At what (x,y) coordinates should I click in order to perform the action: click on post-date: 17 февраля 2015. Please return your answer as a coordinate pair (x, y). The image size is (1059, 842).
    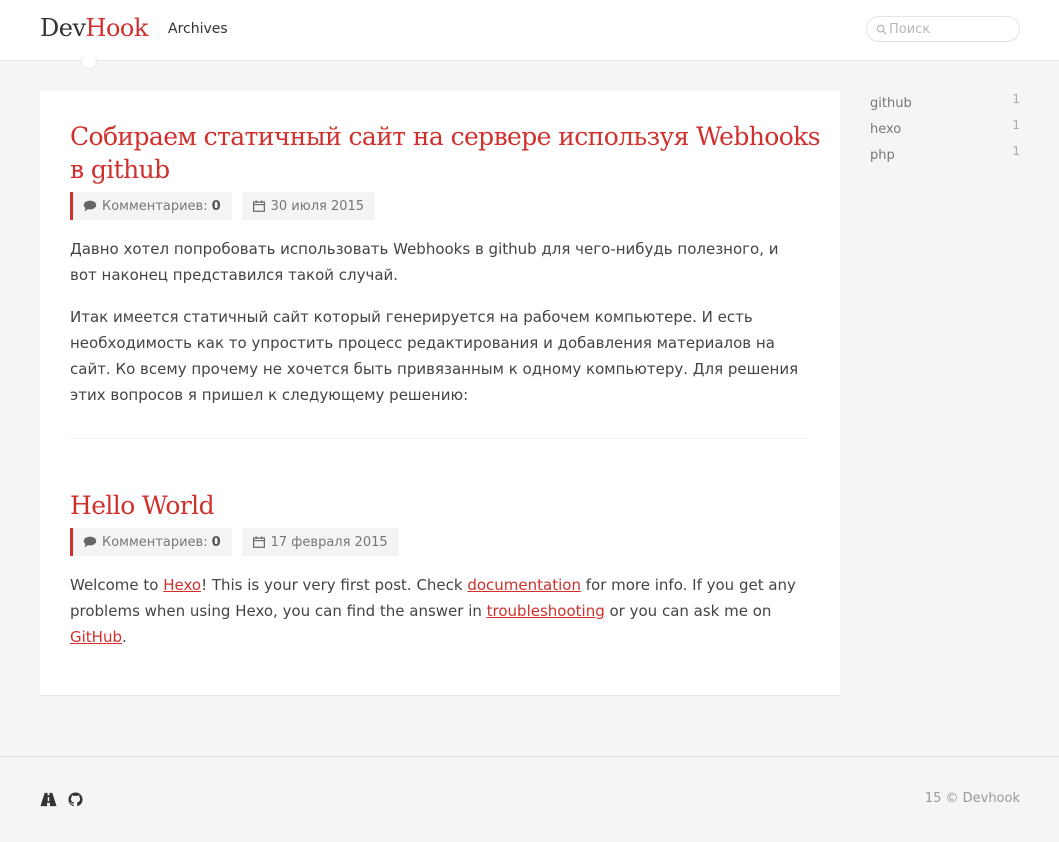
    Looking at the image, I should click on (329, 542).